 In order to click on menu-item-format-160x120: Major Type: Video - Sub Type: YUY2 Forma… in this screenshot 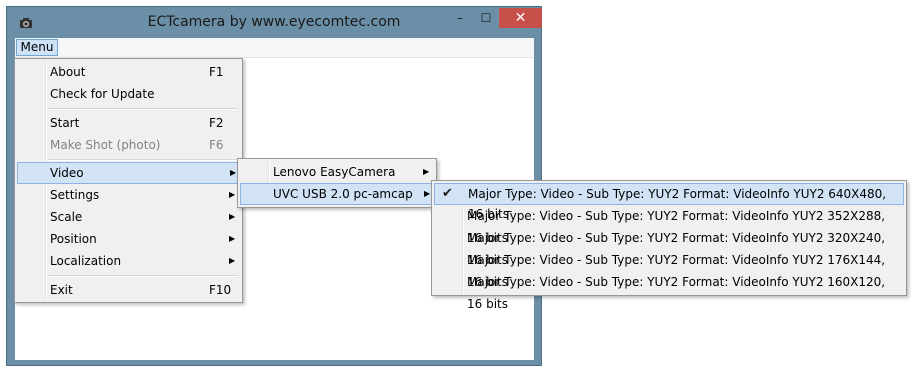, I will do `click(669, 291)`.